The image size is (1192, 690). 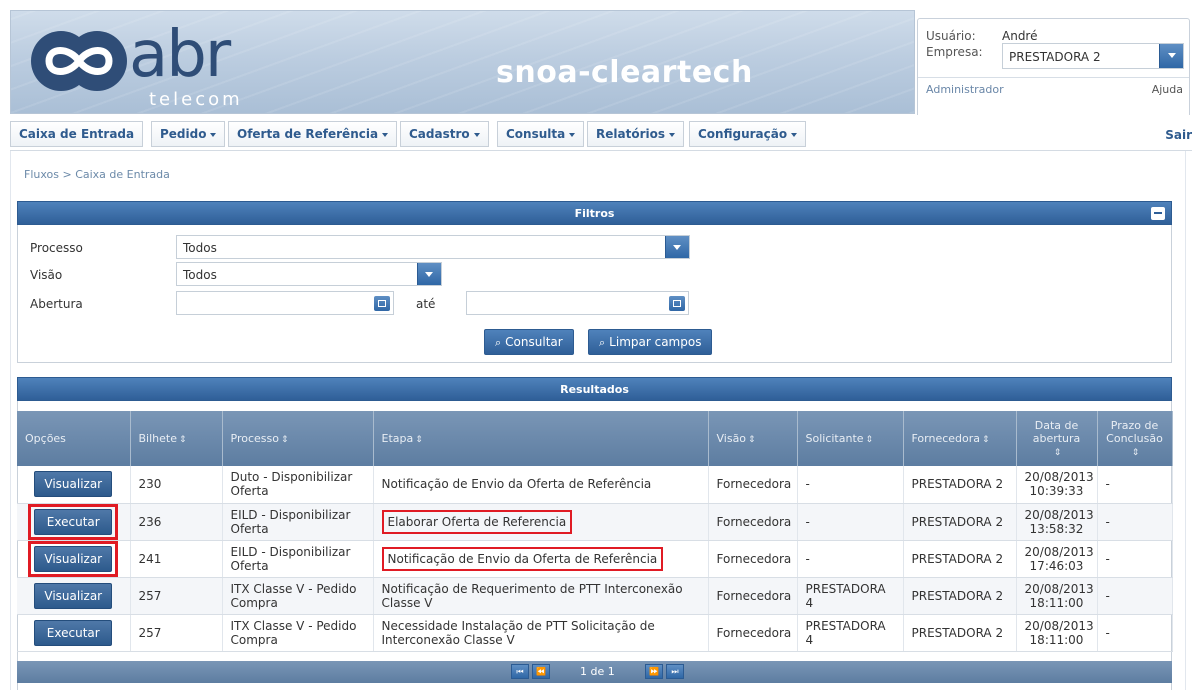 What do you see at coordinates (313, 134) in the screenshot?
I see `menu-reference-offer: Oferta de Referência` at bounding box center [313, 134].